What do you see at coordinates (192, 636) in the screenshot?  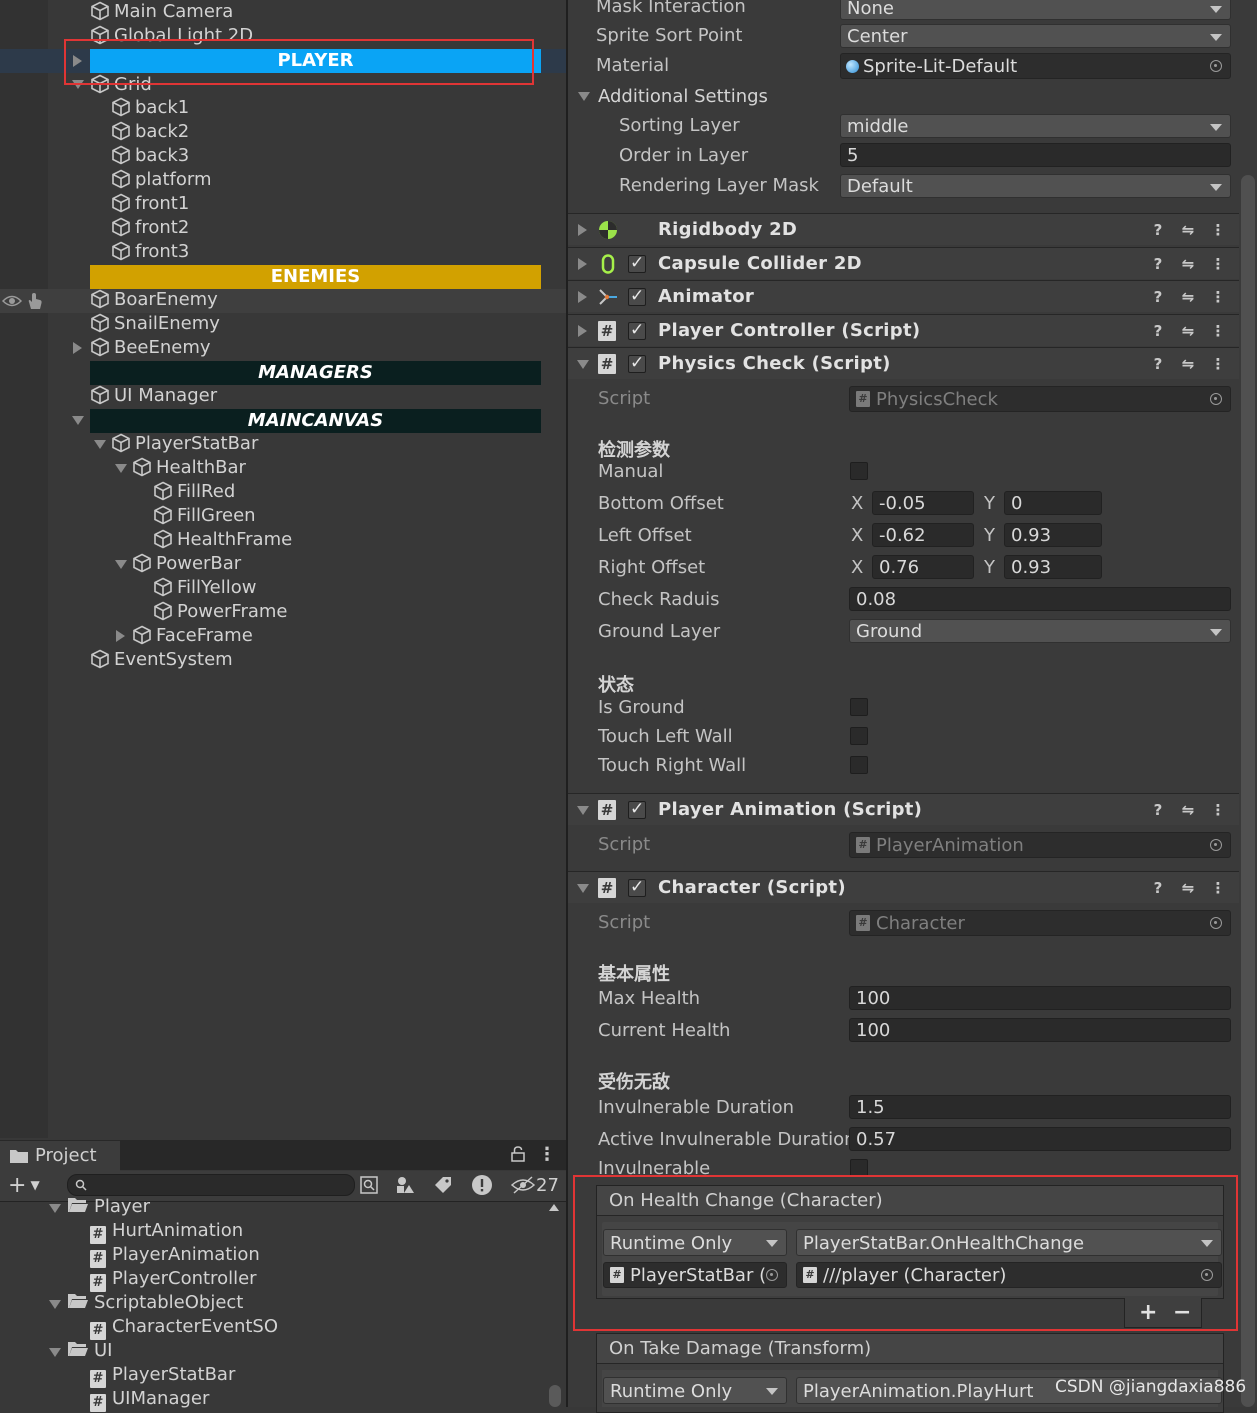 I see `hierarchy-item: FaceFrame` at bounding box center [192, 636].